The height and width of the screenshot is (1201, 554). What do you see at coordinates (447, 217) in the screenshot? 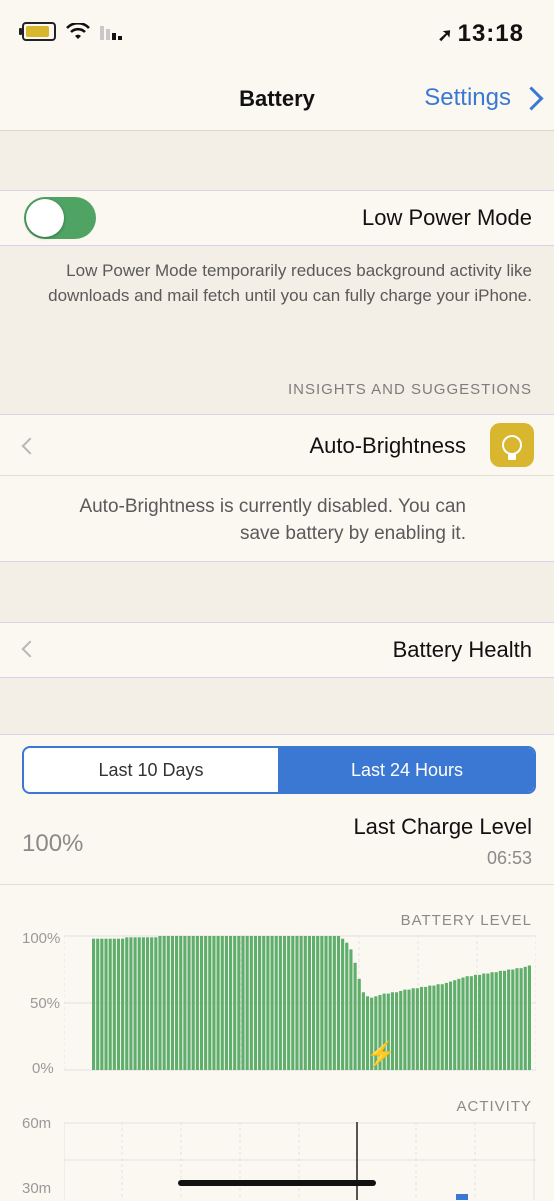
I see `low-power-label: Low Power Mode` at bounding box center [447, 217].